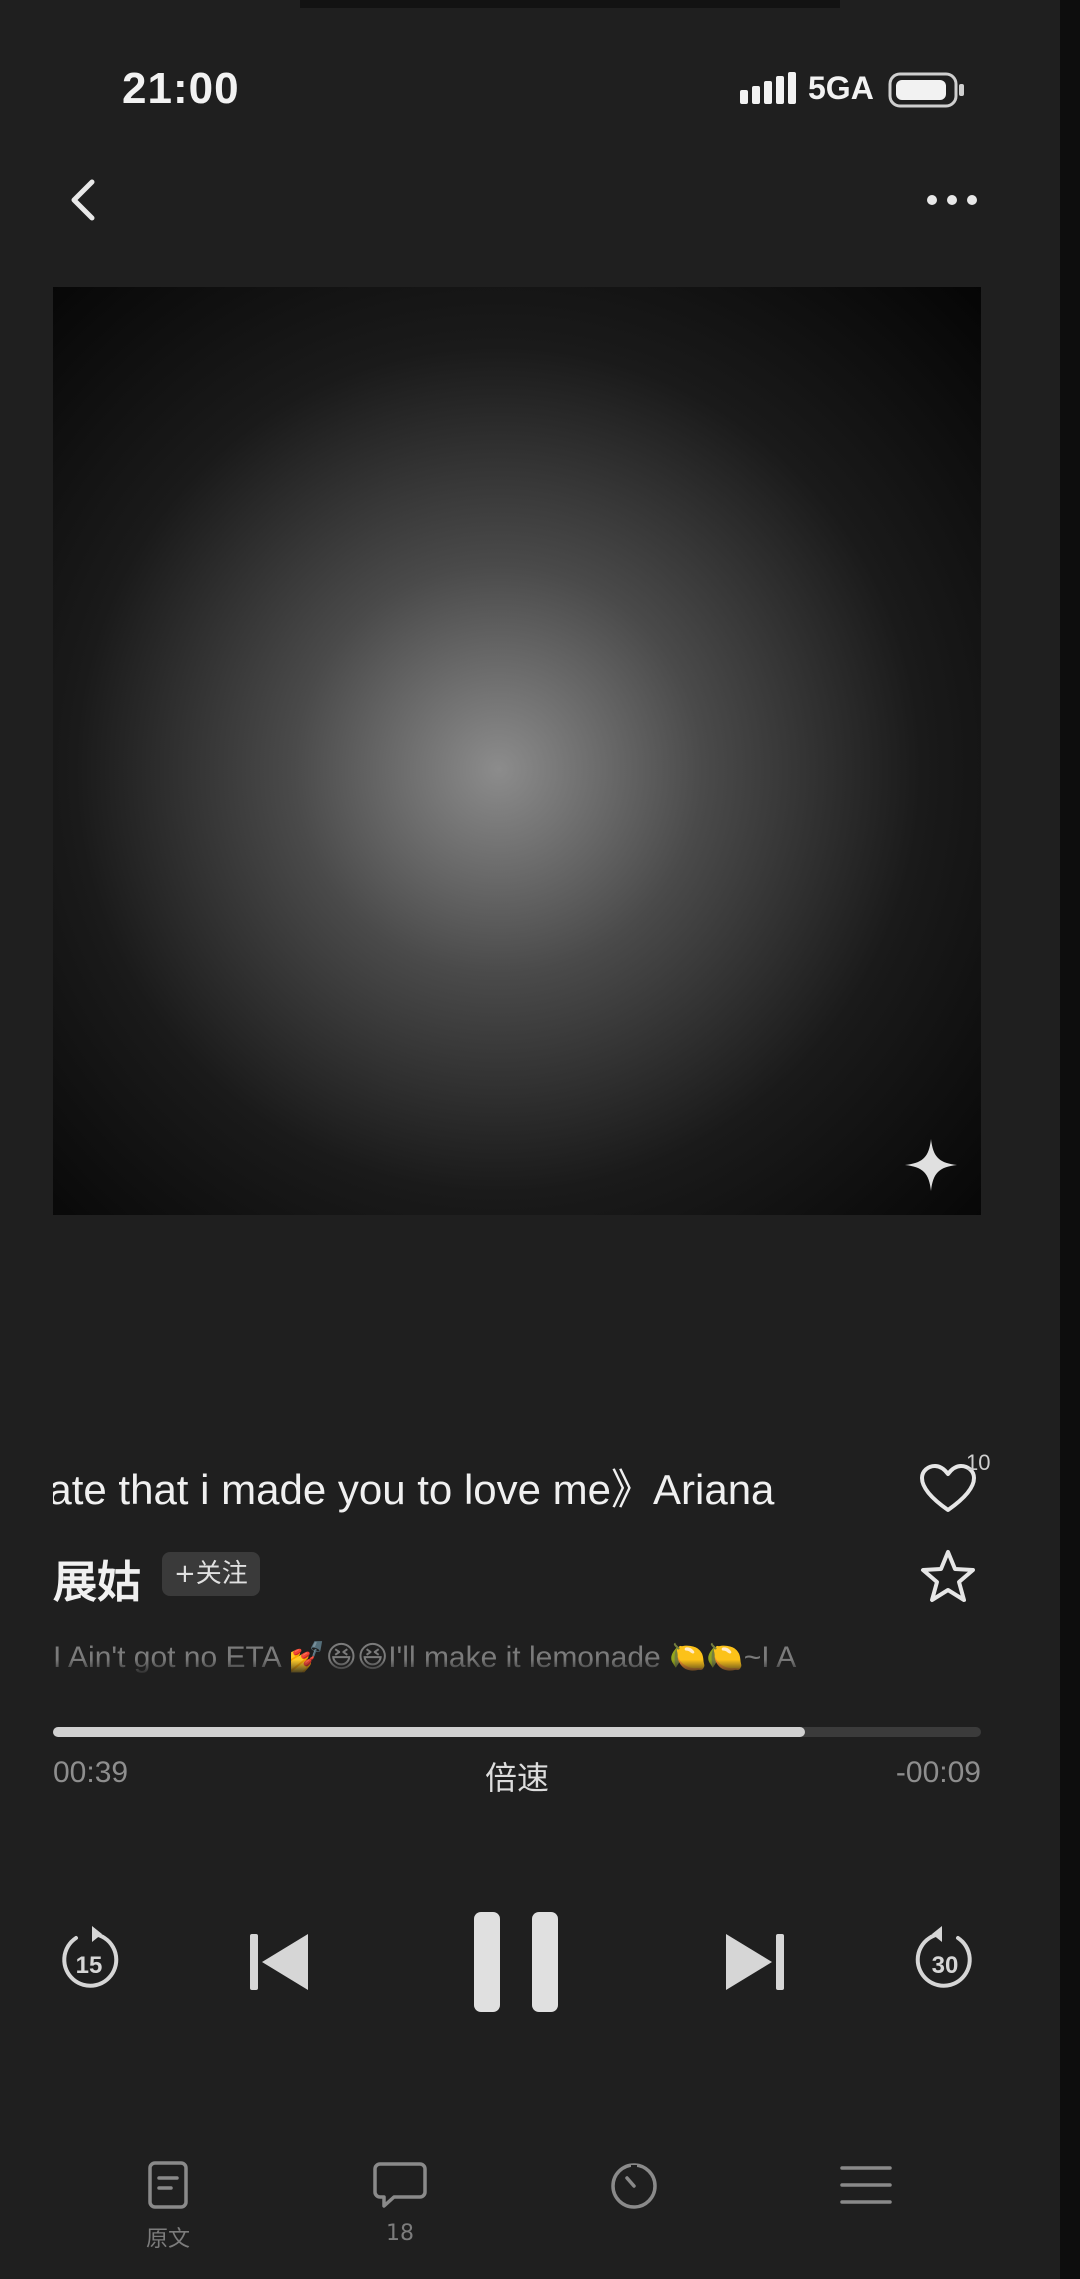  What do you see at coordinates (530, 1573) in the screenshot?
I see `artist-row: 展姑 +关注` at bounding box center [530, 1573].